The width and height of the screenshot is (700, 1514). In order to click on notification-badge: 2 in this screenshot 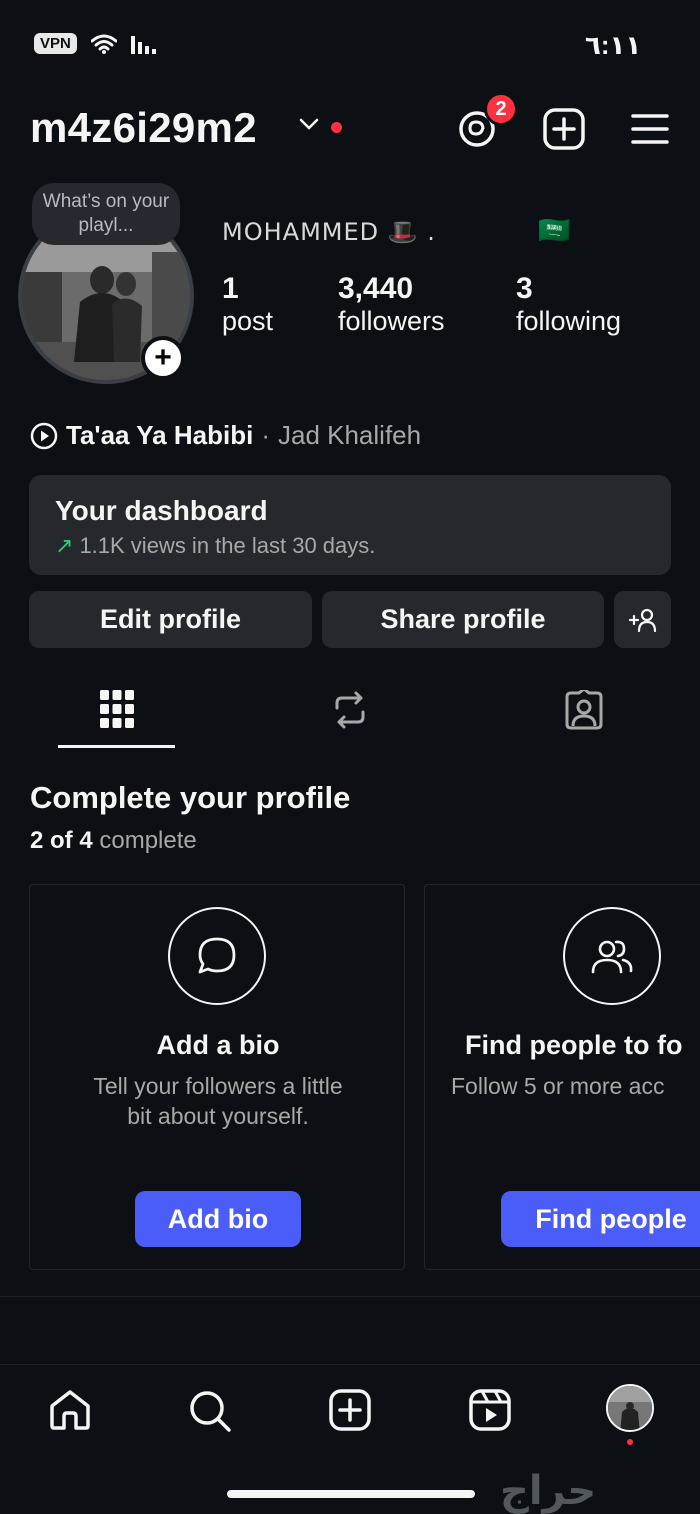, I will do `click(501, 109)`.